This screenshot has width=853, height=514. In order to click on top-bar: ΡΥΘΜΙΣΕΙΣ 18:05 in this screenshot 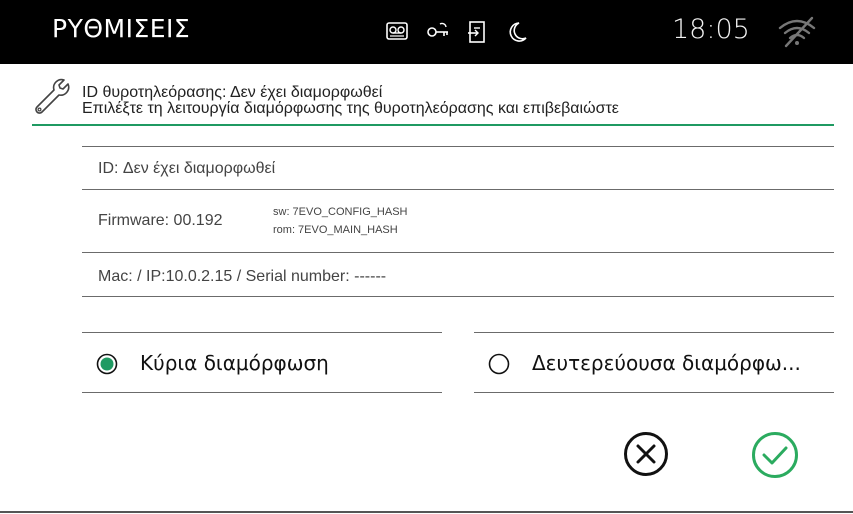, I will do `click(426, 32)`.